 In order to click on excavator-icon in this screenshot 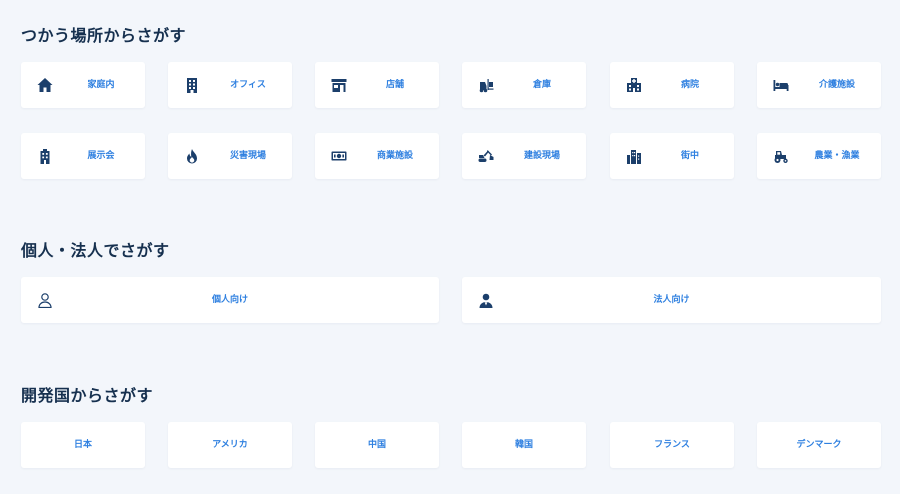, I will do `click(486, 156)`.